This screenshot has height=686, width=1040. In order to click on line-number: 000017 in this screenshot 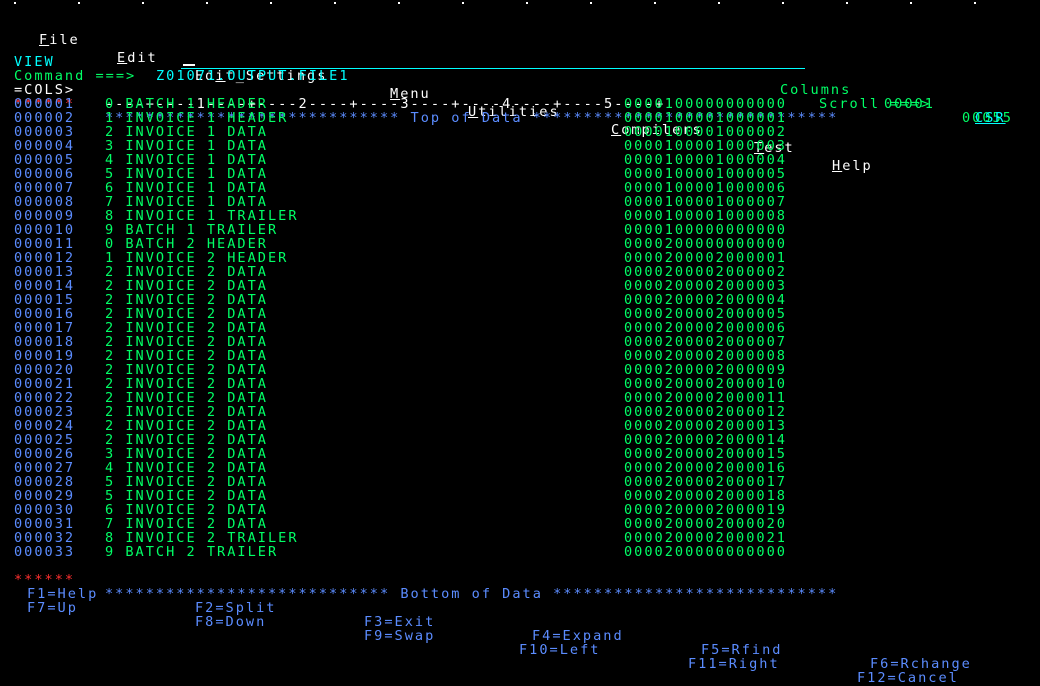, I will do `click(44, 328)`.